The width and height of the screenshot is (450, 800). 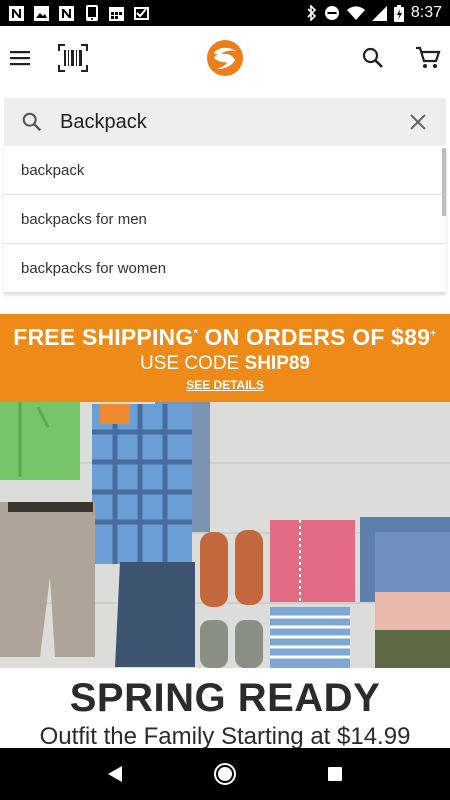 What do you see at coordinates (141, 13) in the screenshot?
I see `check-notification-icon` at bounding box center [141, 13].